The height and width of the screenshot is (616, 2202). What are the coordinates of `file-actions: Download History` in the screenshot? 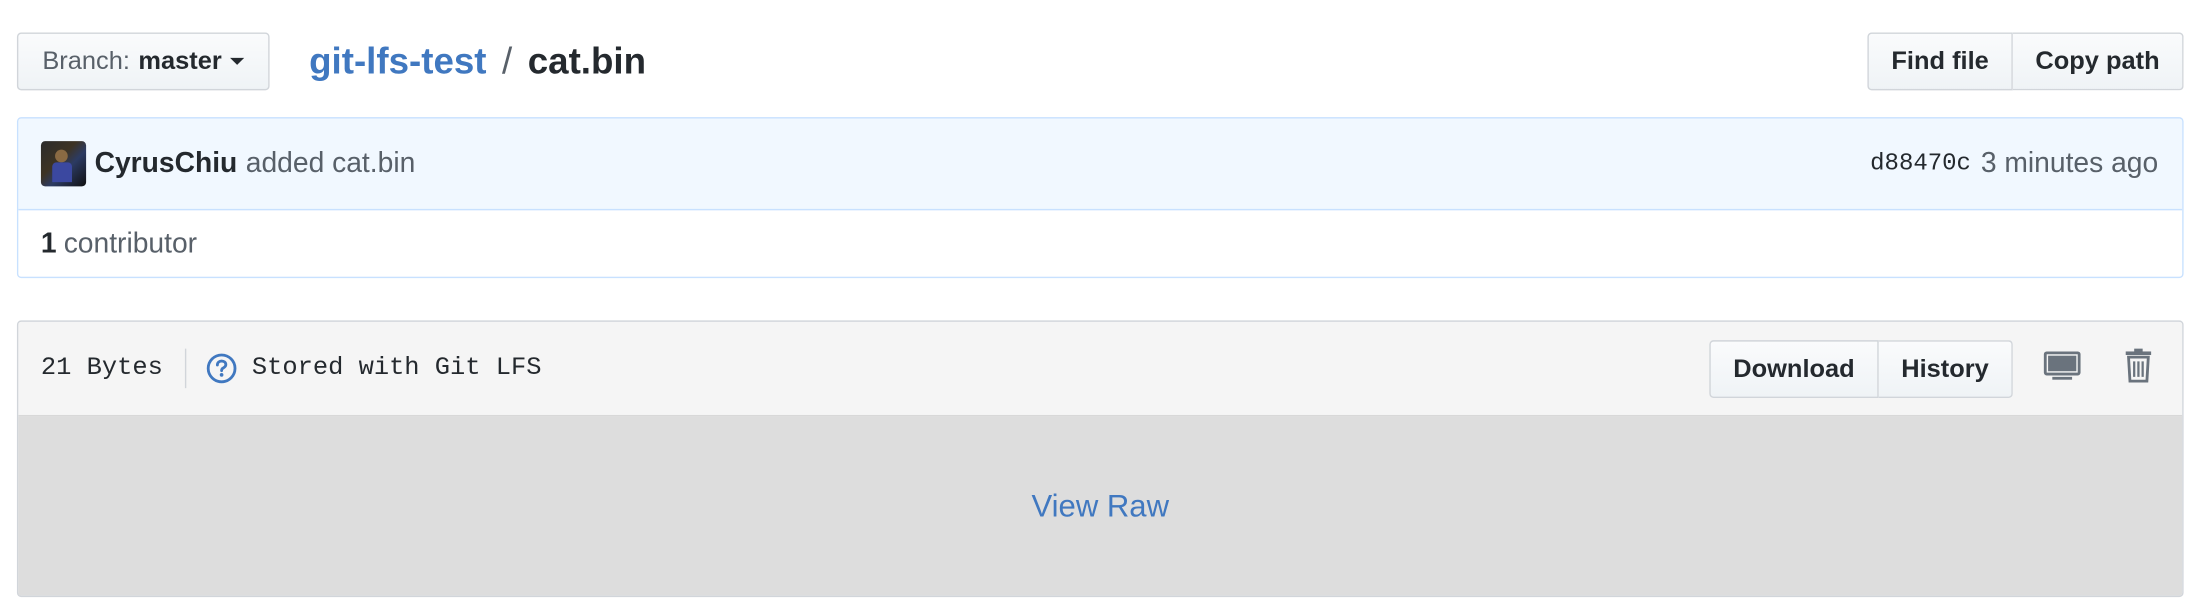 It's located at (1945, 368).